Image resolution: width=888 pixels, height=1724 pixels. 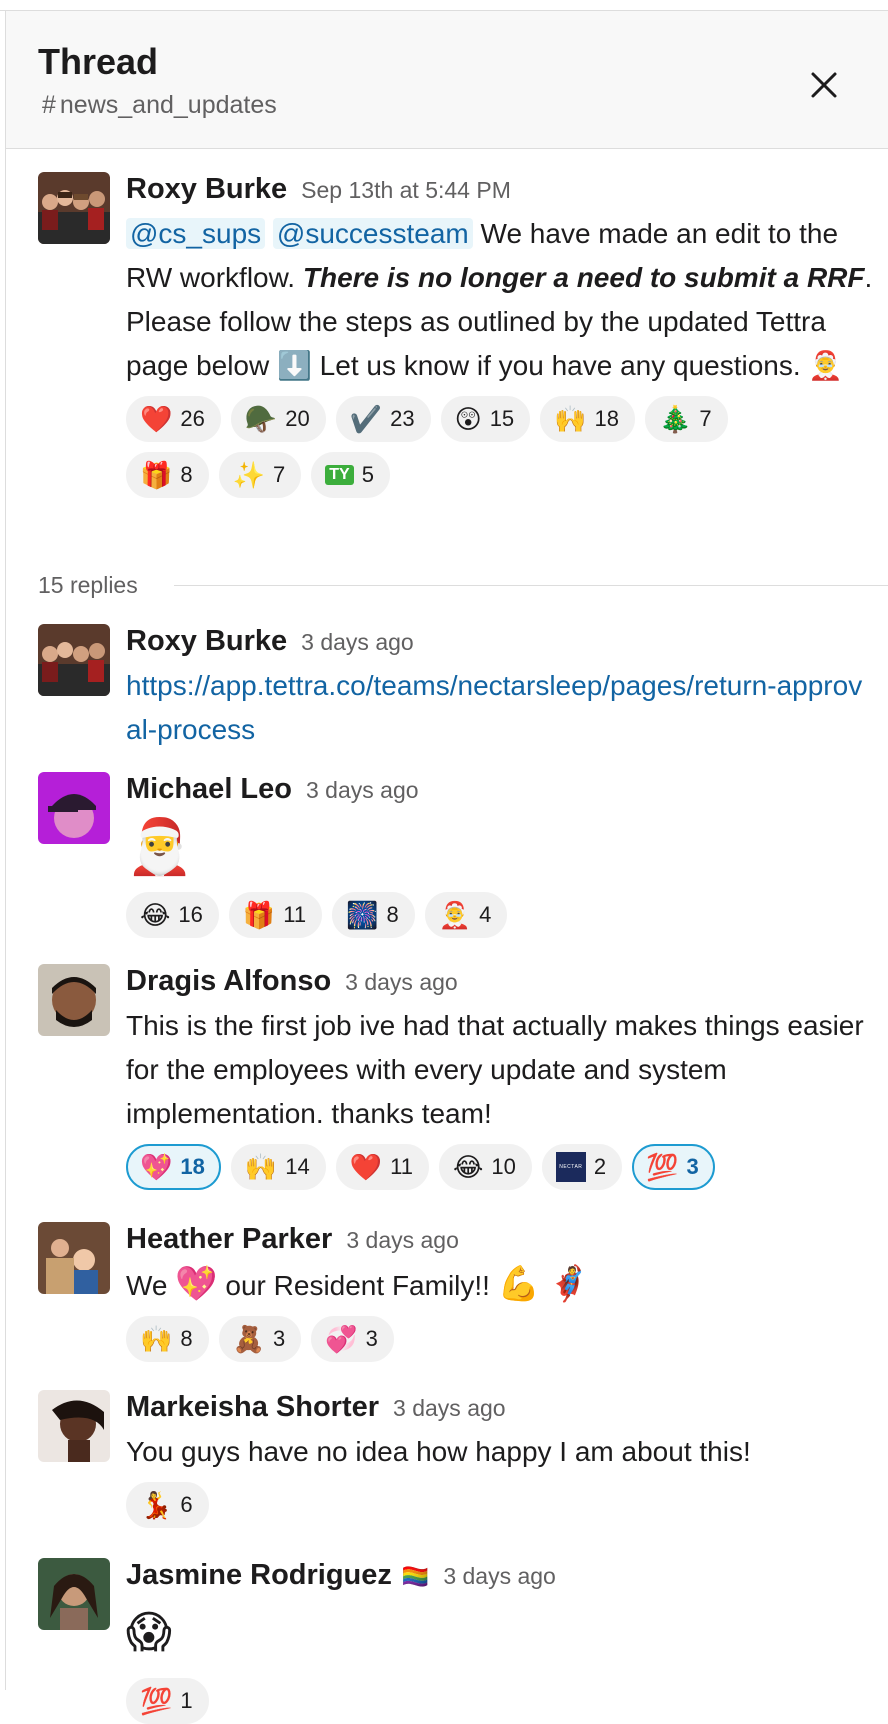 What do you see at coordinates (588, 419) in the screenshot?
I see `reaction-raised-hands: 🙌 18` at bounding box center [588, 419].